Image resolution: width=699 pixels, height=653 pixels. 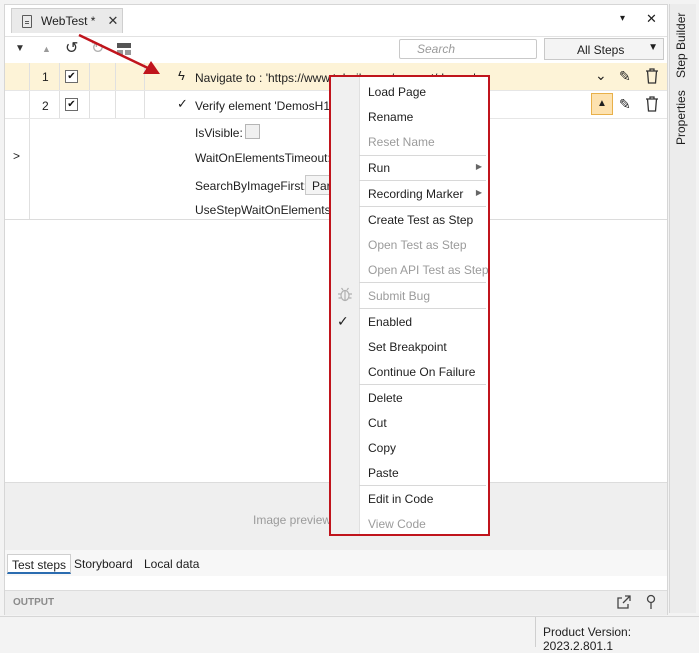 I want to click on search-by-image-label: SearchByImageFirst:, so click(x=251, y=186).